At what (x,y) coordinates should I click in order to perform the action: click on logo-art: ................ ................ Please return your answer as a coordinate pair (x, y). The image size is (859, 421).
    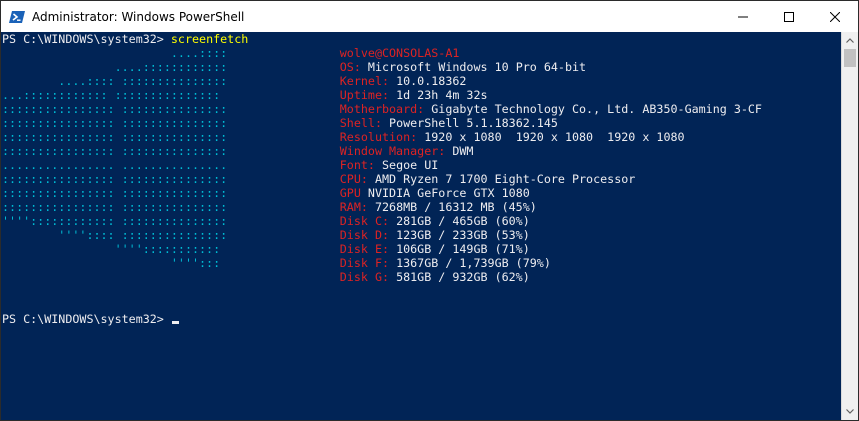
    Looking at the image, I should click on (171, 165).